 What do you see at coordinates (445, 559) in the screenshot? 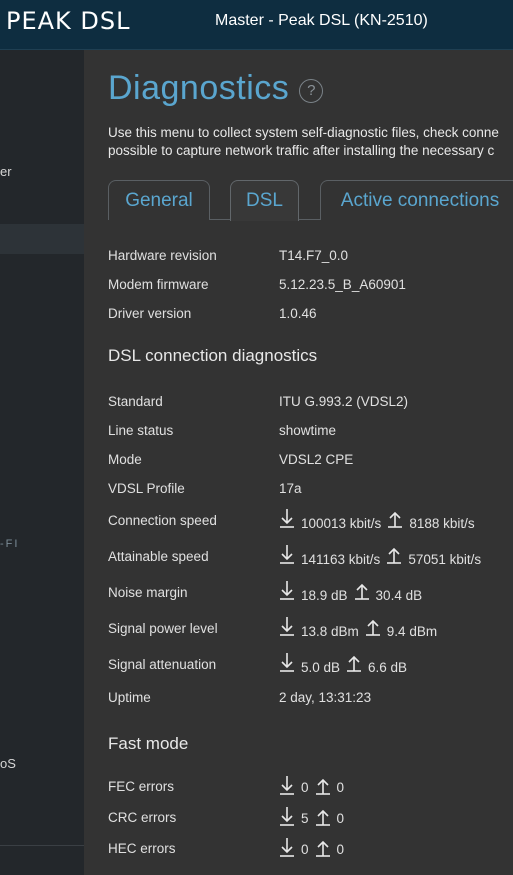
I see `upstream-value: 57051 kbit/s` at bounding box center [445, 559].